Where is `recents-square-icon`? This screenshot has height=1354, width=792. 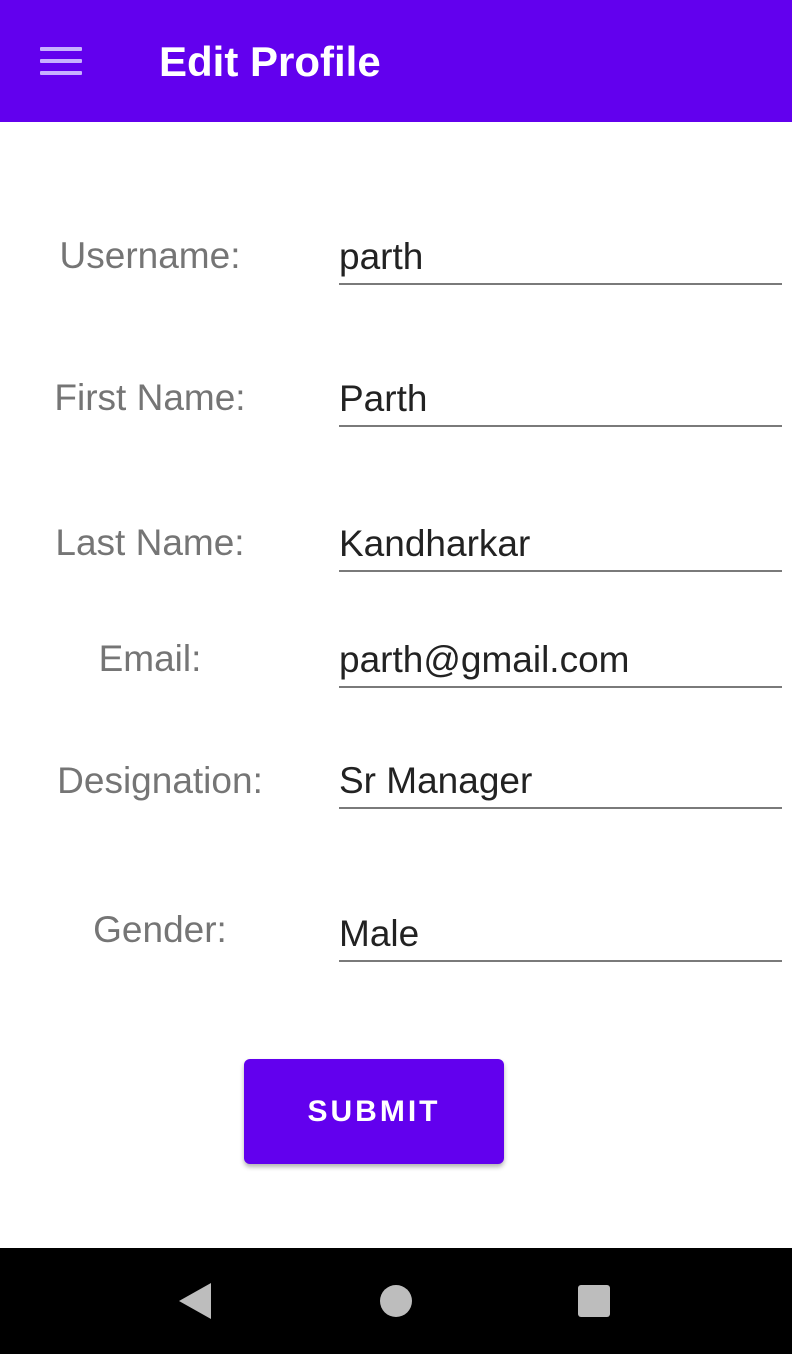 recents-square-icon is located at coordinates (594, 1301).